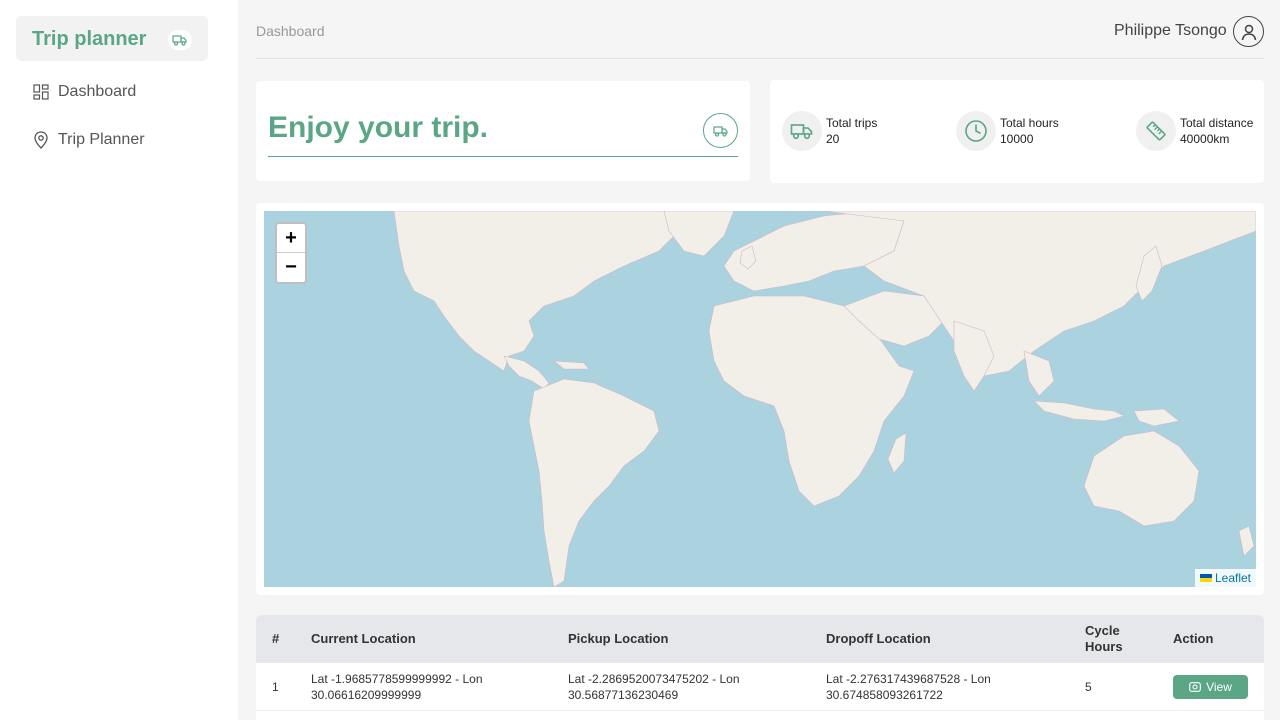 The height and width of the screenshot is (720, 1280). What do you see at coordinates (503, 156) in the screenshot?
I see `hero-underline` at bounding box center [503, 156].